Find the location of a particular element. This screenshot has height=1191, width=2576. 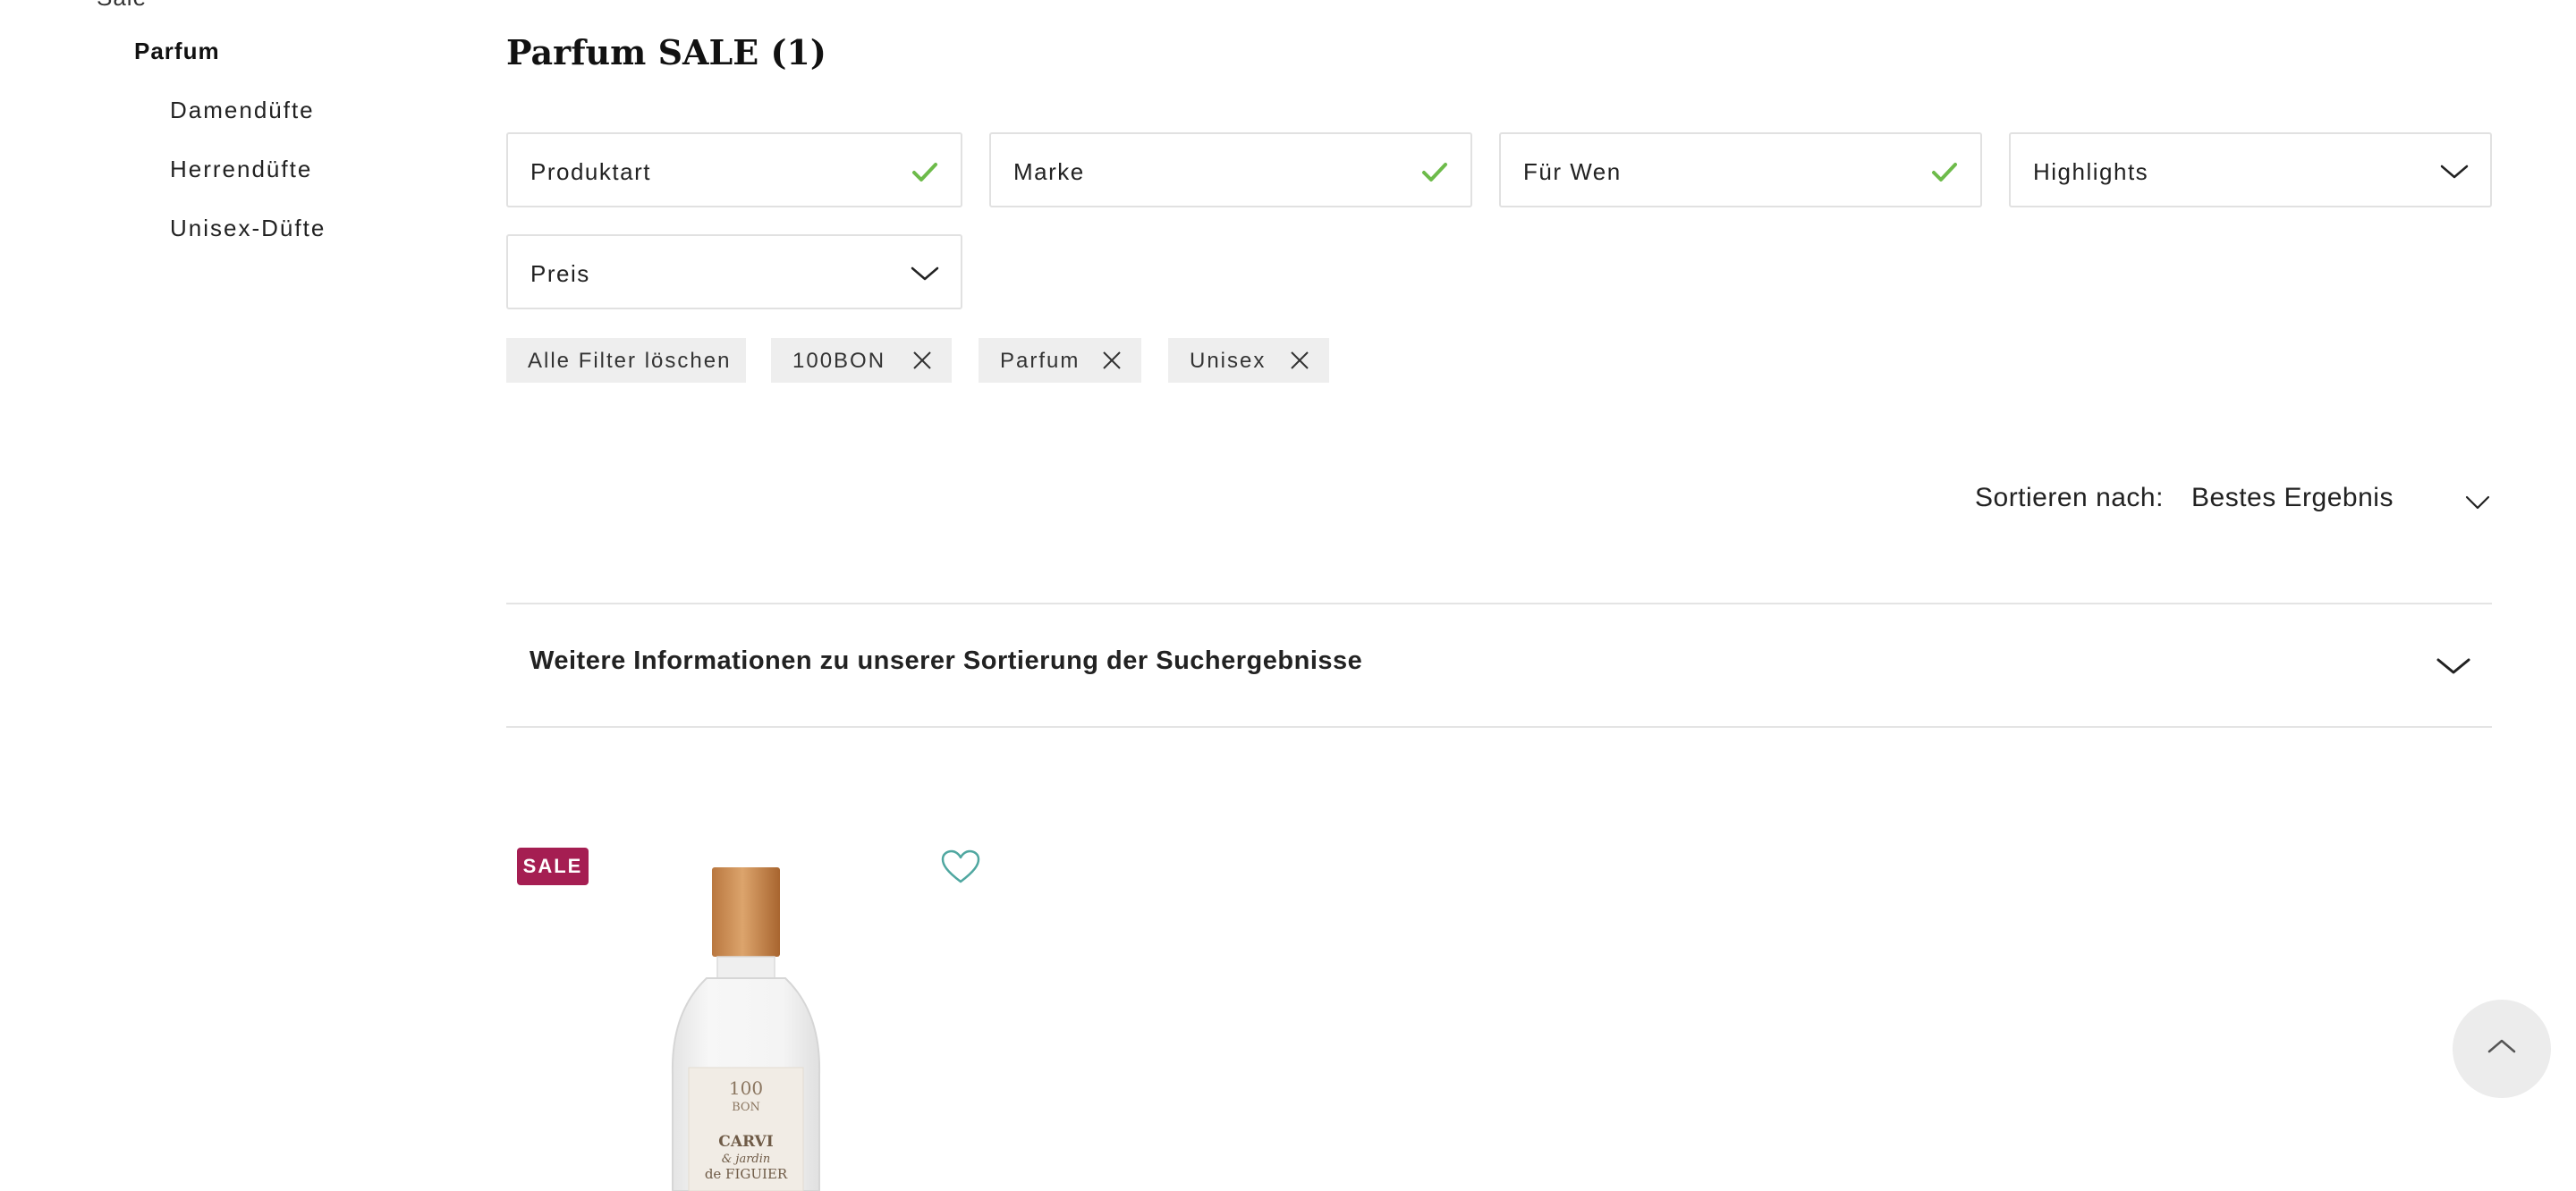

sort-select: Bestes Ergebnis is located at coordinates (2341, 501).